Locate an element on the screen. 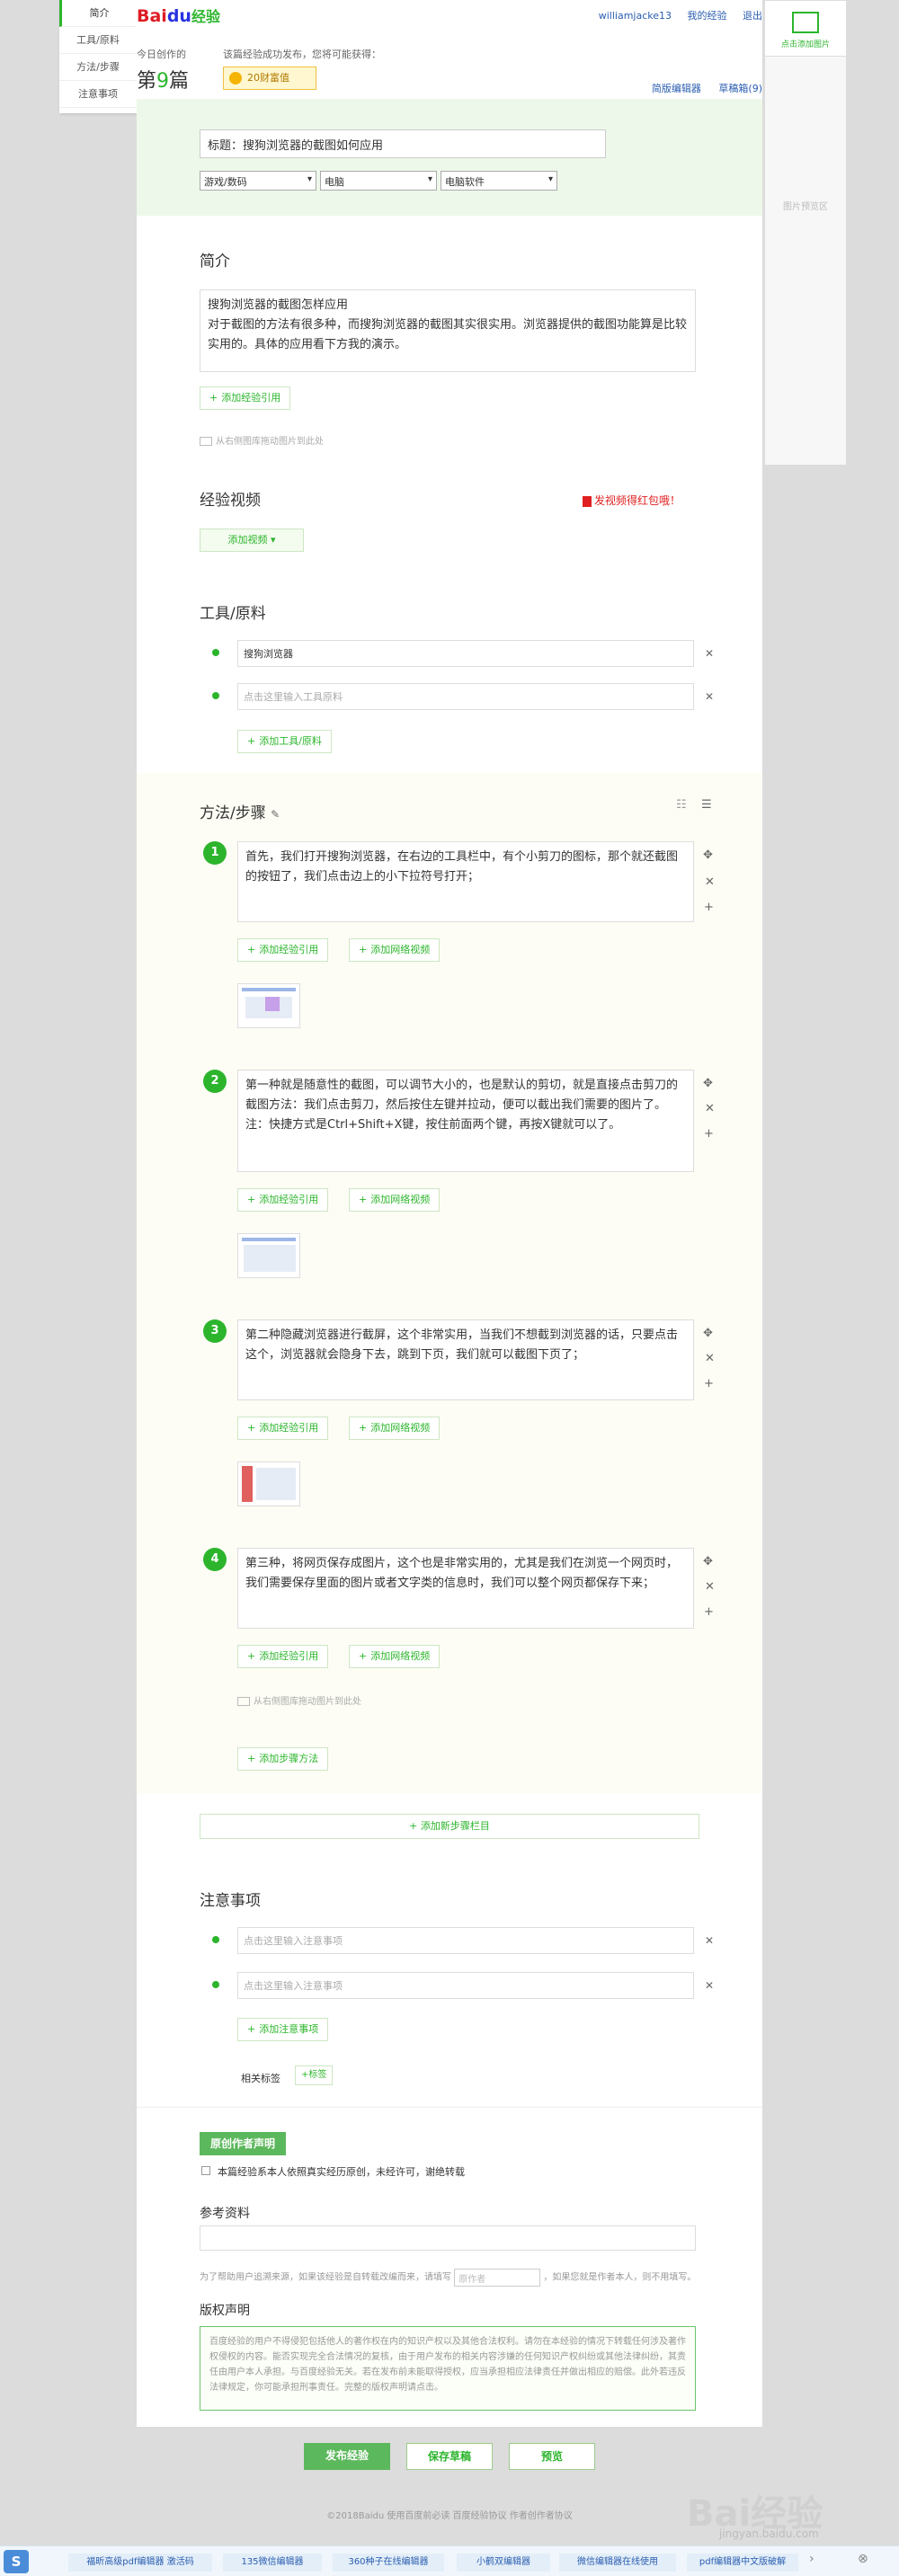 This screenshot has width=899, height=2576. add-tag-button: +标签 is located at coordinates (314, 2075).